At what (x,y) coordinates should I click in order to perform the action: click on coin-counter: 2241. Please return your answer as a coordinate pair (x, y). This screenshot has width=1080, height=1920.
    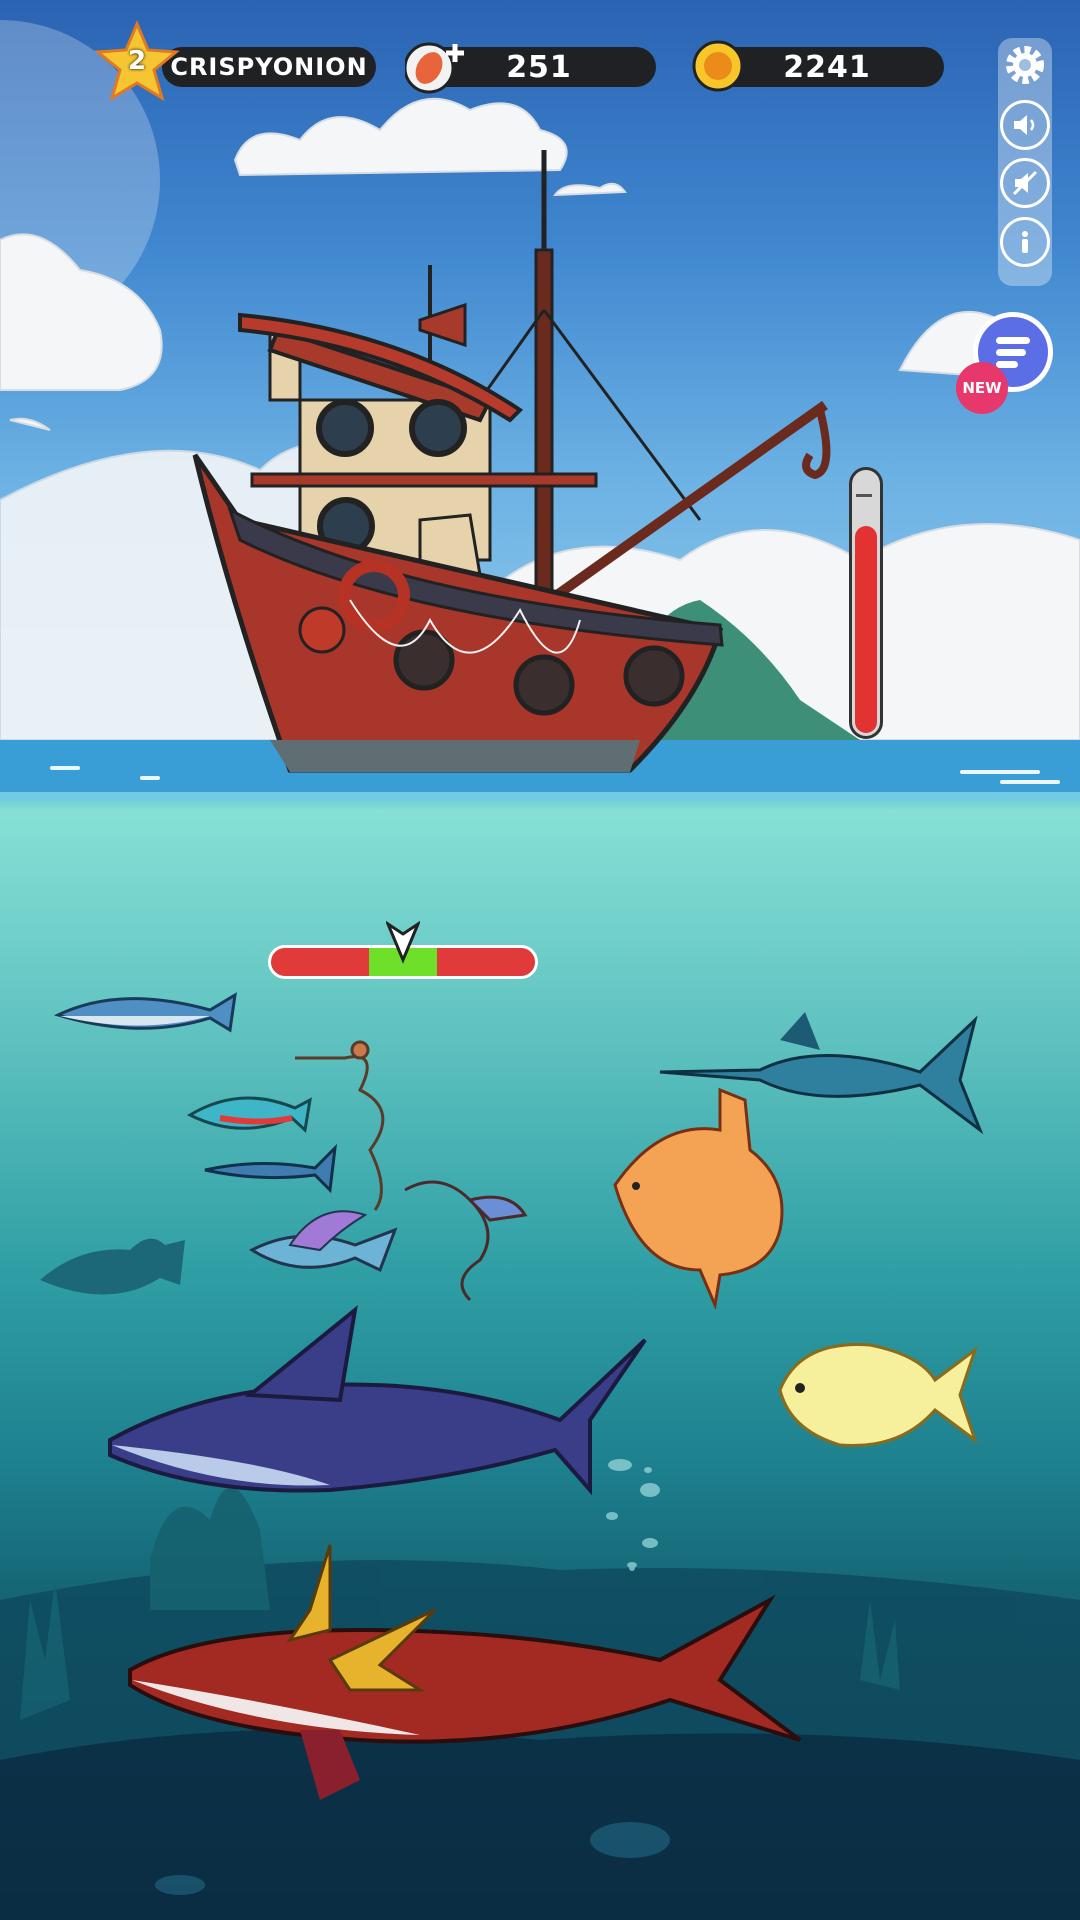
    Looking at the image, I should click on (827, 67).